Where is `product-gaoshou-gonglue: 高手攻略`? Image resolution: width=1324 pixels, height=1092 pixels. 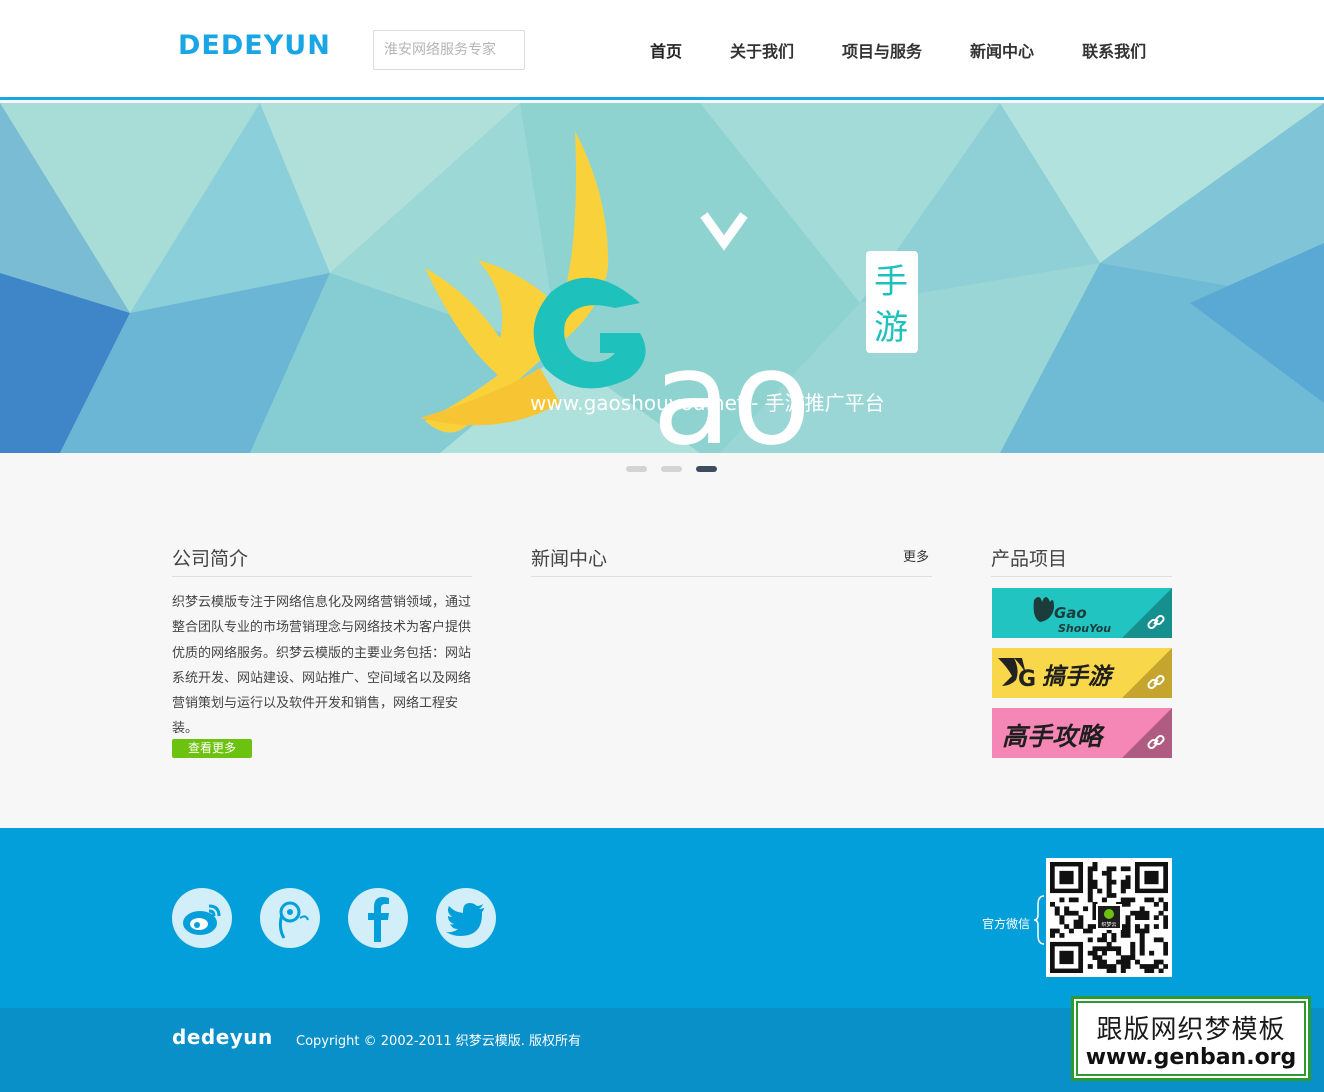 product-gaoshou-gonglue: 高手攻略 is located at coordinates (1082, 733).